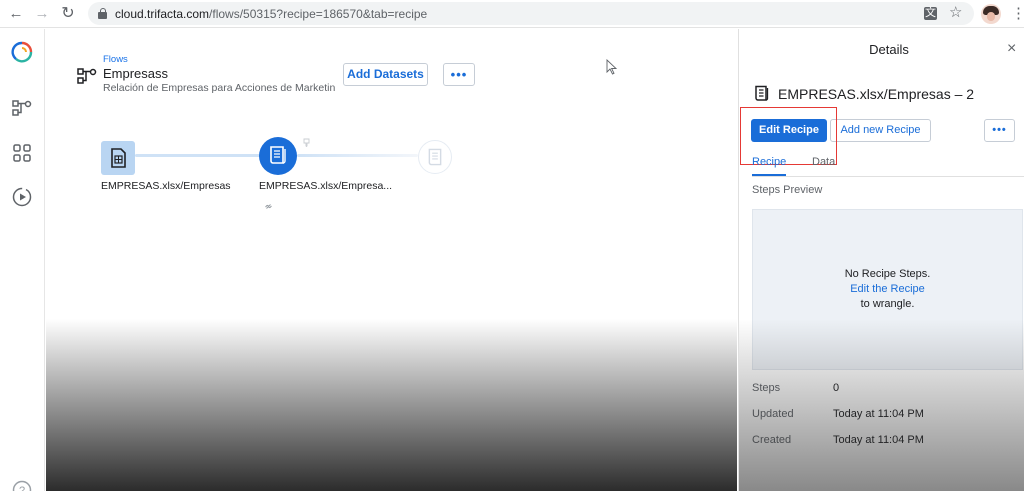 The width and height of the screenshot is (1024, 491). I want to click on pin-icon, so click(306, 142).